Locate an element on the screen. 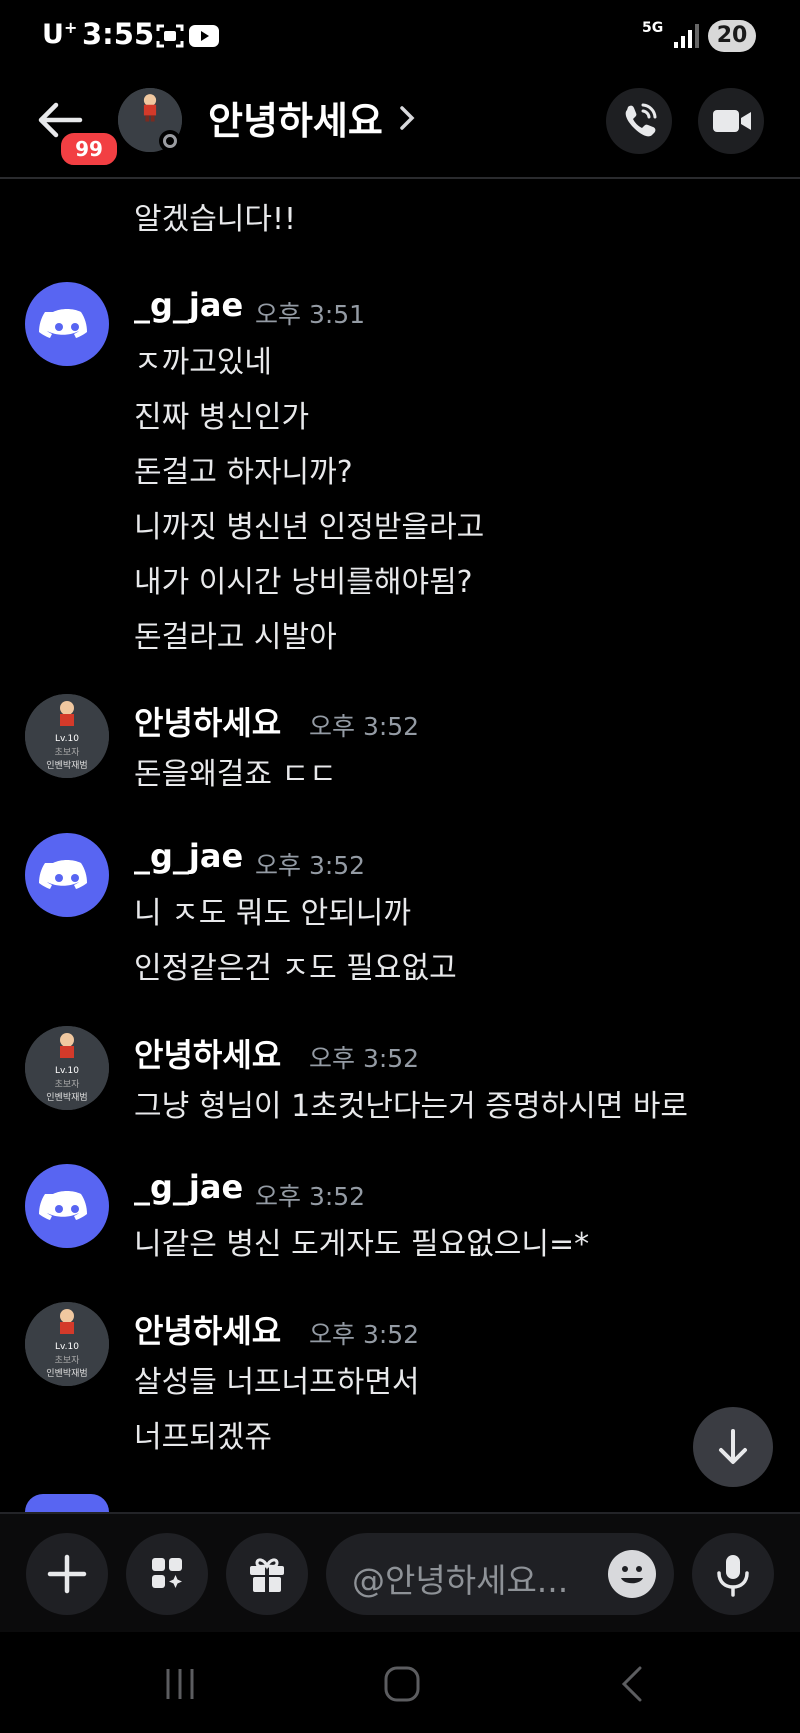  video-call-button is located at coordinates (731, 121).